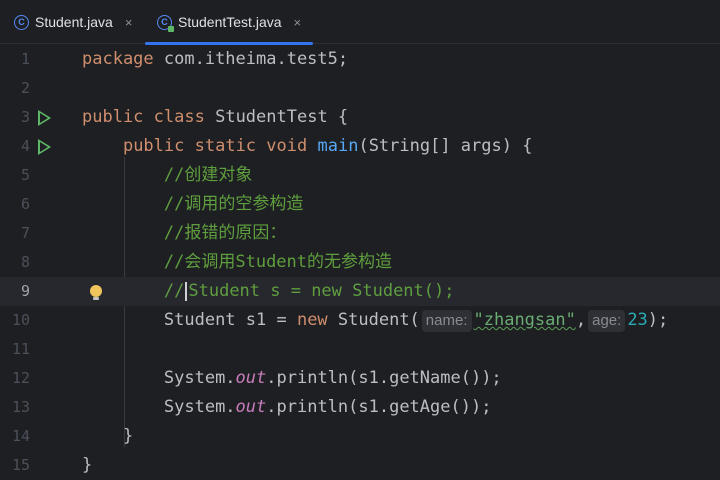 This screenshot has width=720, height=480. What do you see at coordinates (20, 320) in the screenshot?
I see `line-number: 10` at bounding box center [20, 320].